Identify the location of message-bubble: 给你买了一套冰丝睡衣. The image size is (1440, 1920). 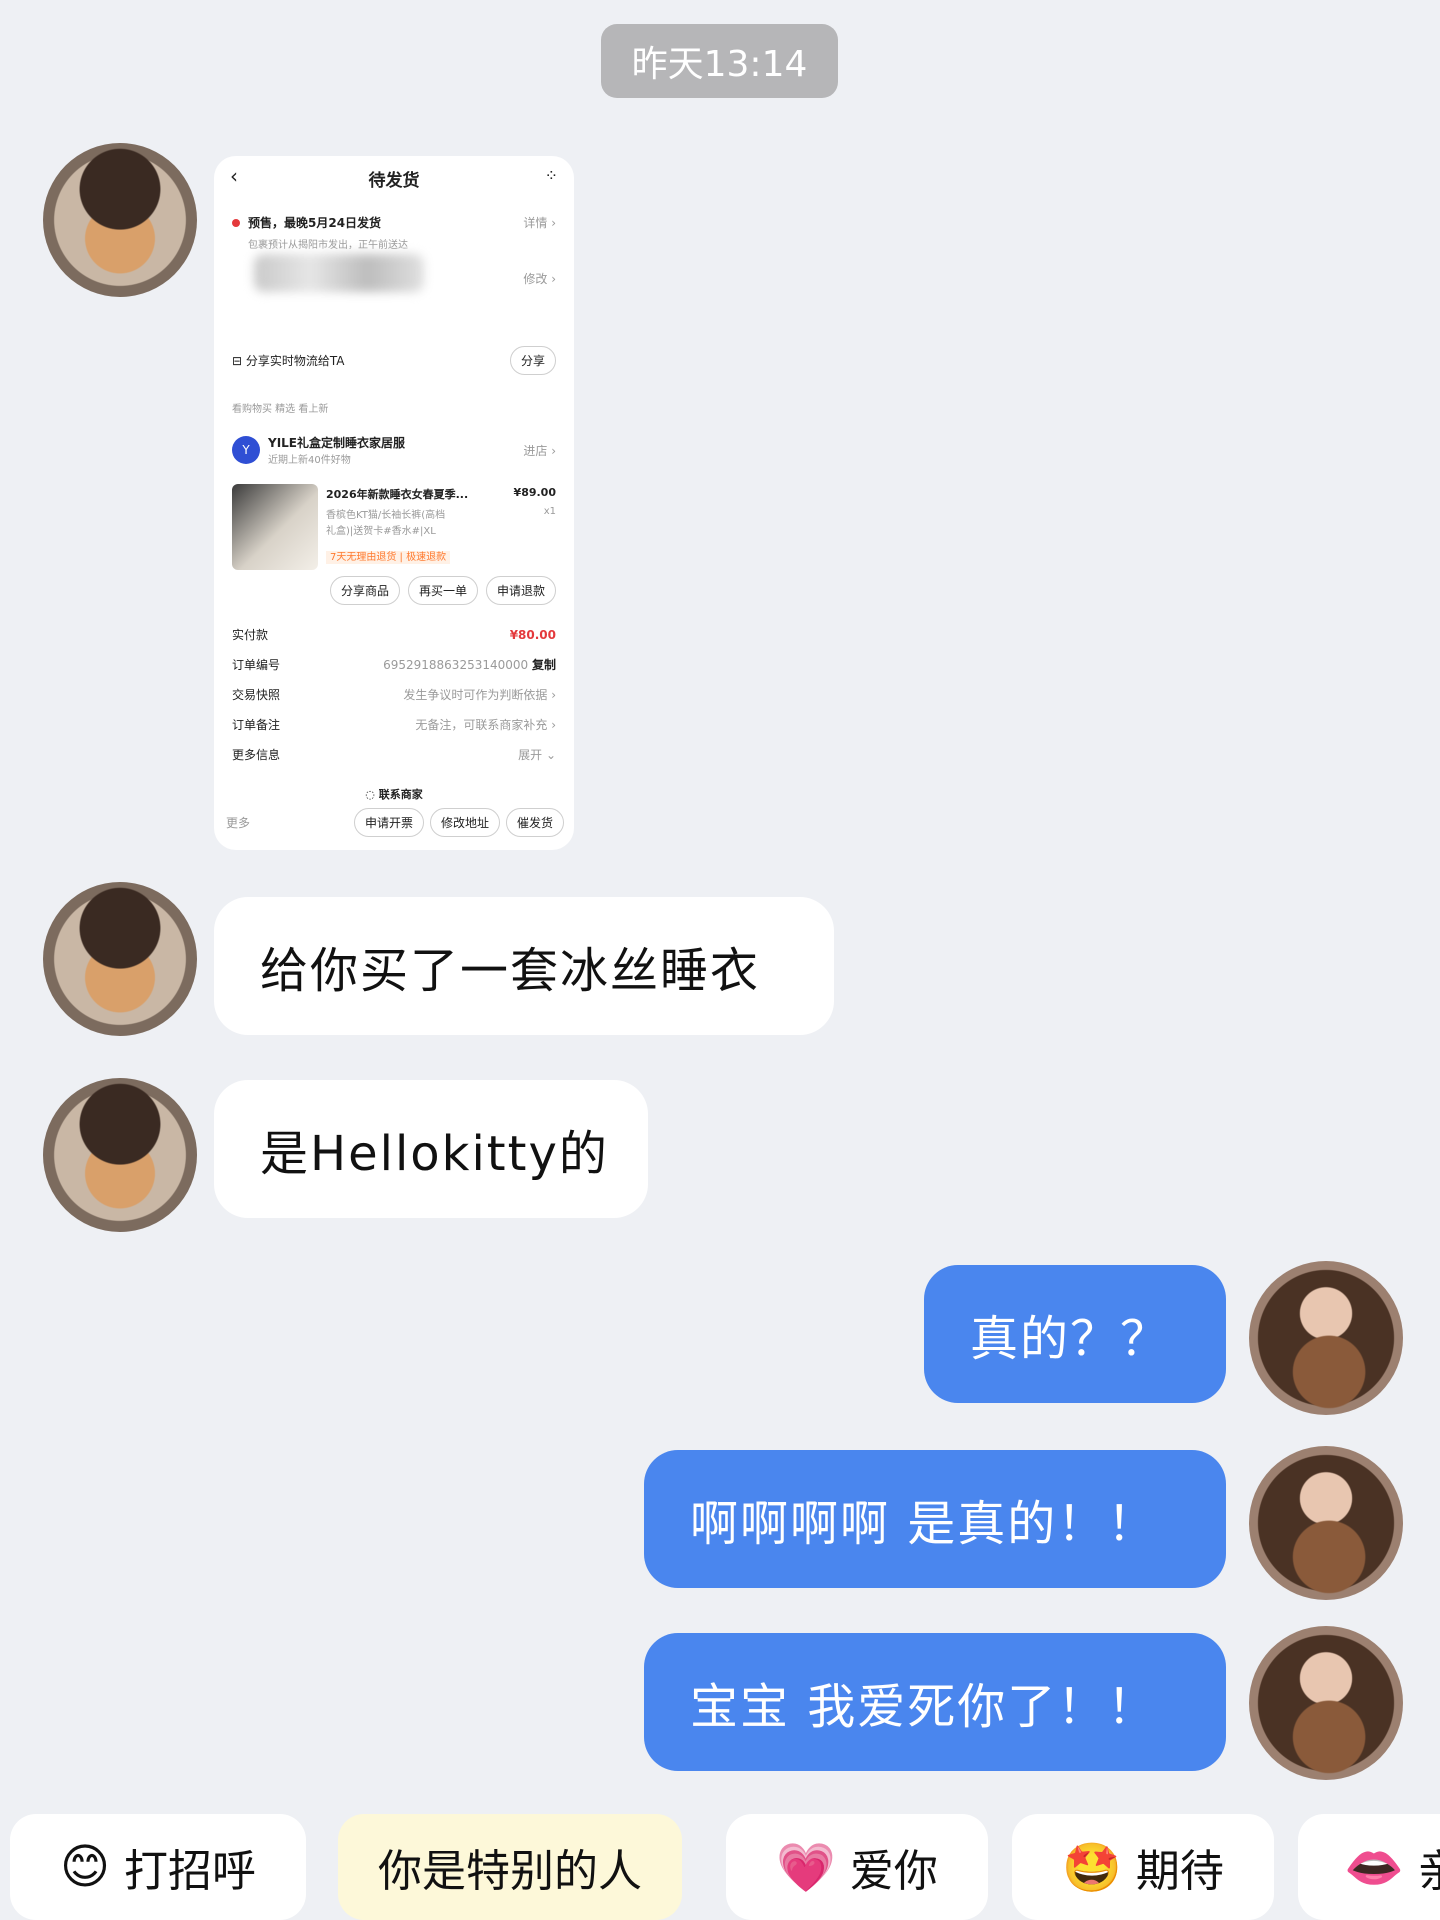
(524, 966).